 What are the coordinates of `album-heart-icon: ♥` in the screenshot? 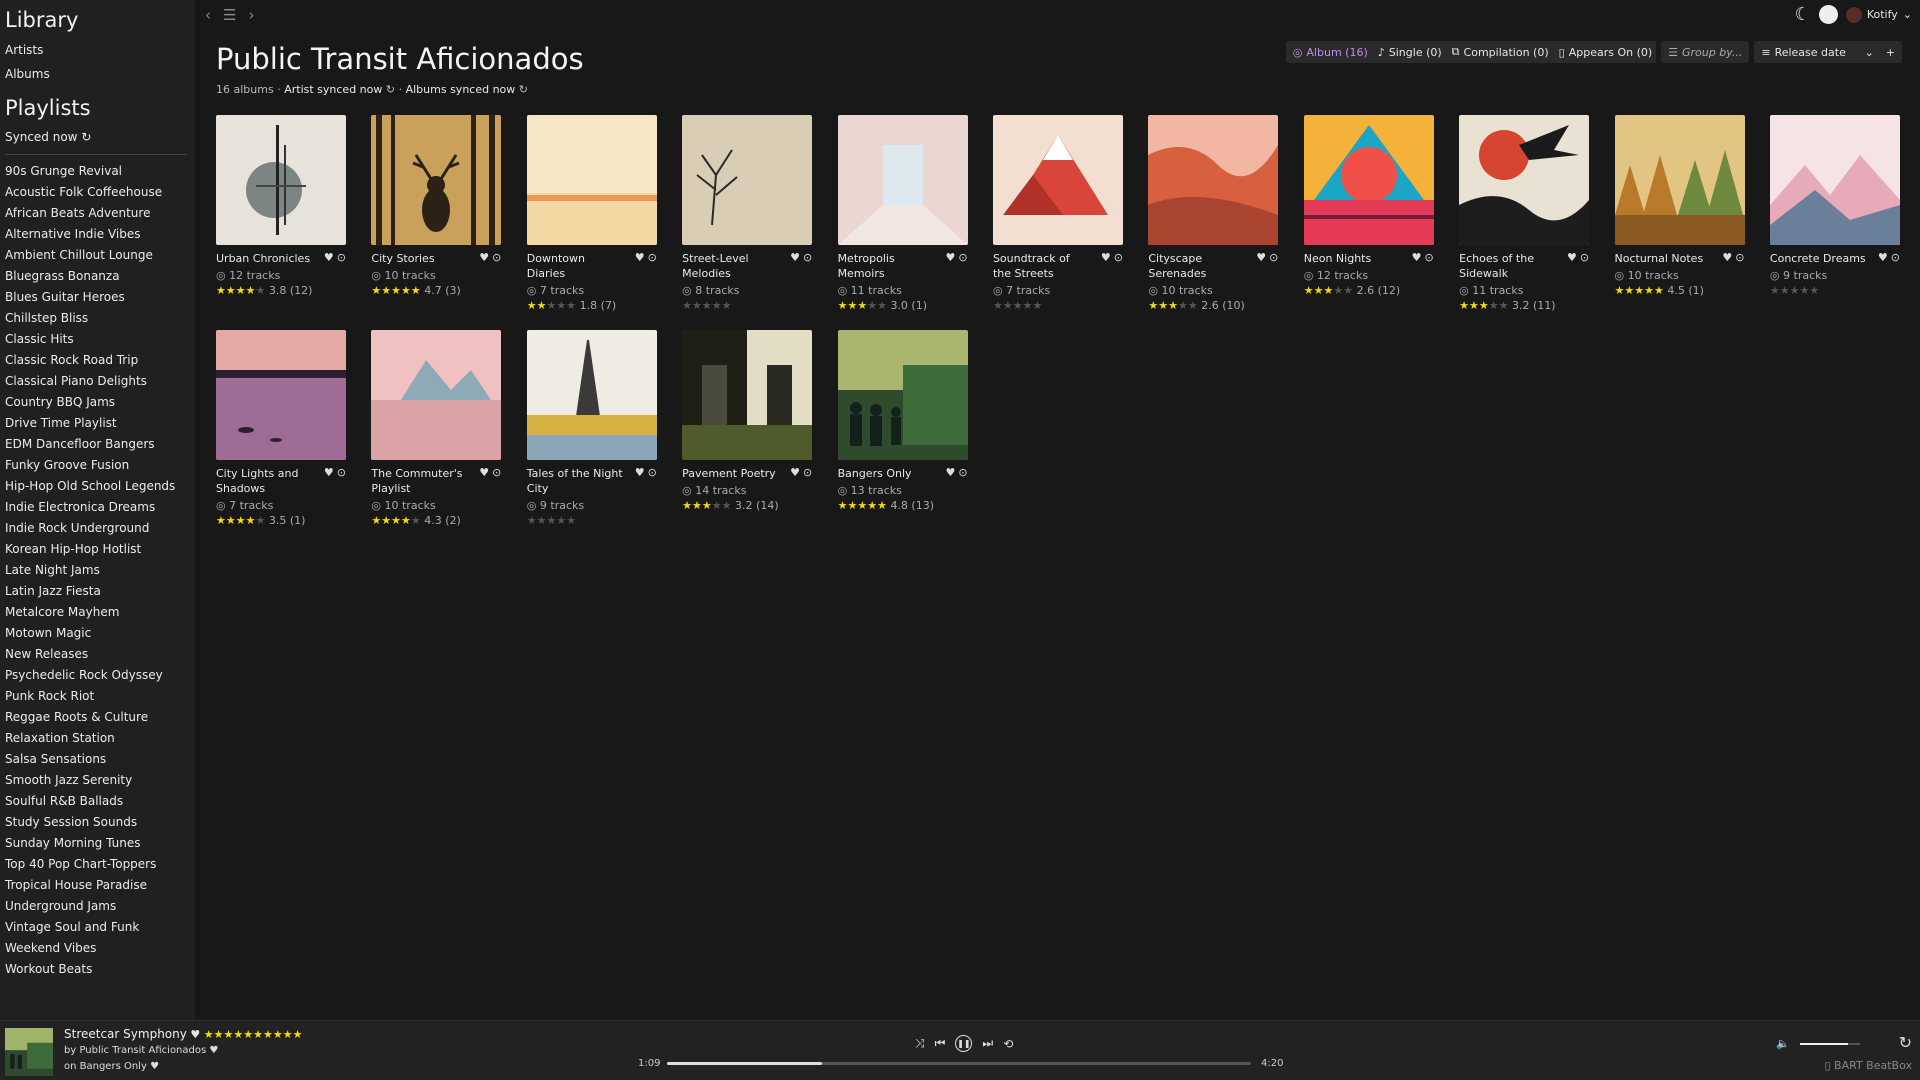 It's located at (154, 1066).